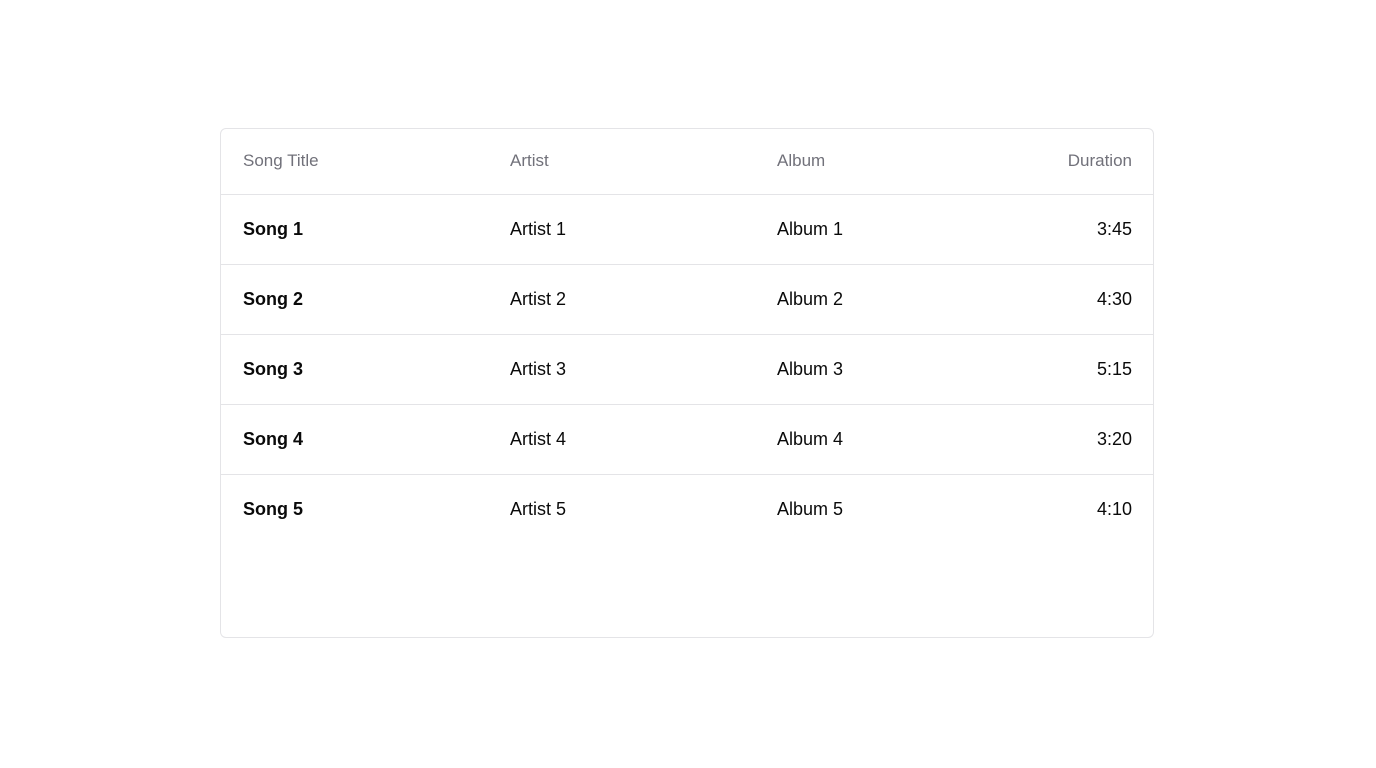 The height and width of the screenshot is (768, 1376). What do you see at coordinates (687, 509) in the screenshot?
I see `table-row: Song 5 Artist 5 Album 5 4:10` at bounding box center [687, 509].